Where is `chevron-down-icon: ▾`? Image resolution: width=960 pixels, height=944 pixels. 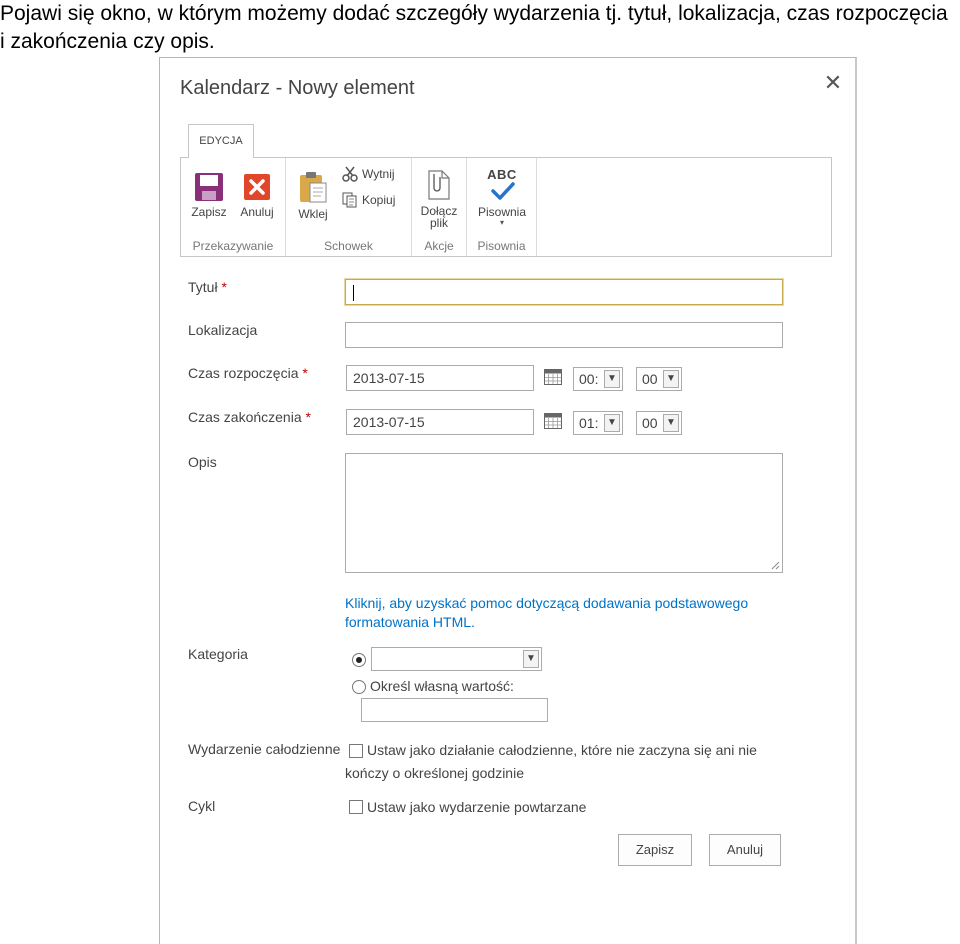 chevron-down-icon: ▾ is located at coordinates (501, 222).